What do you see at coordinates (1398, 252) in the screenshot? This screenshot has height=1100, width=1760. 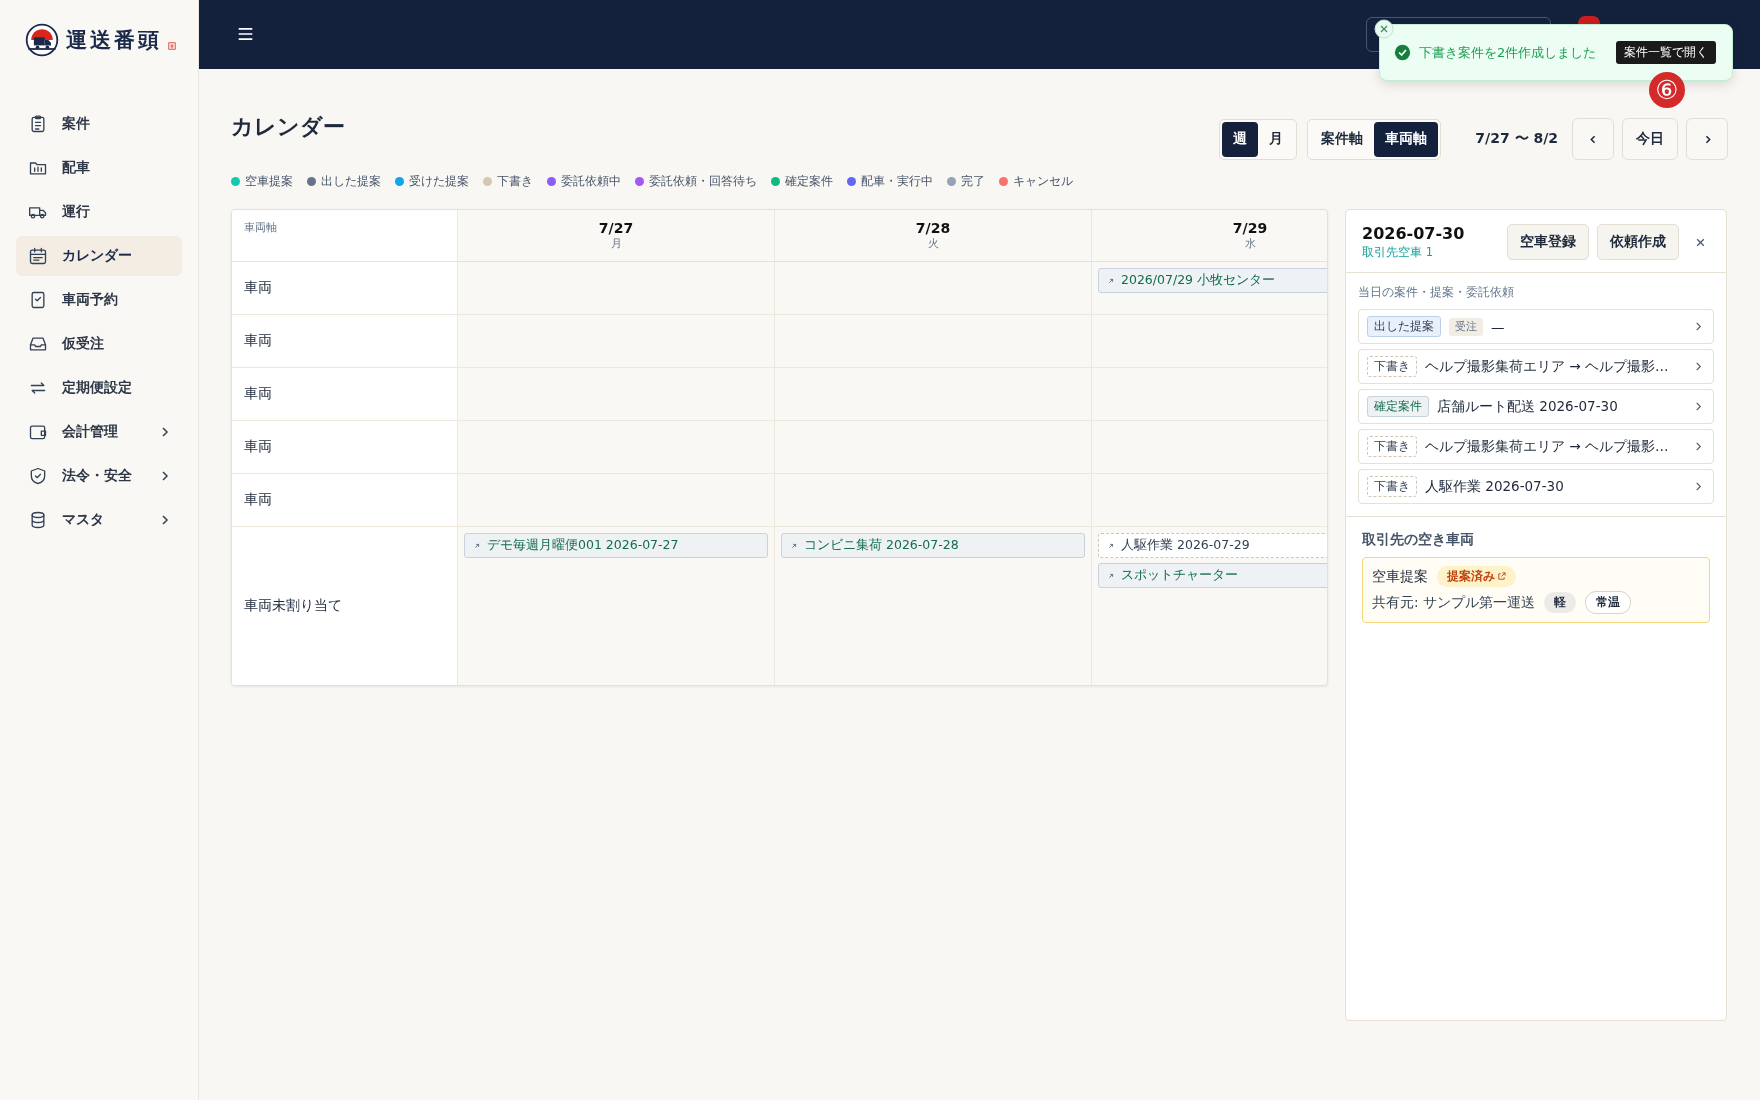 I see `partner-vacancy-count: 取引先空車 1` at bounding box center [1398, 252].